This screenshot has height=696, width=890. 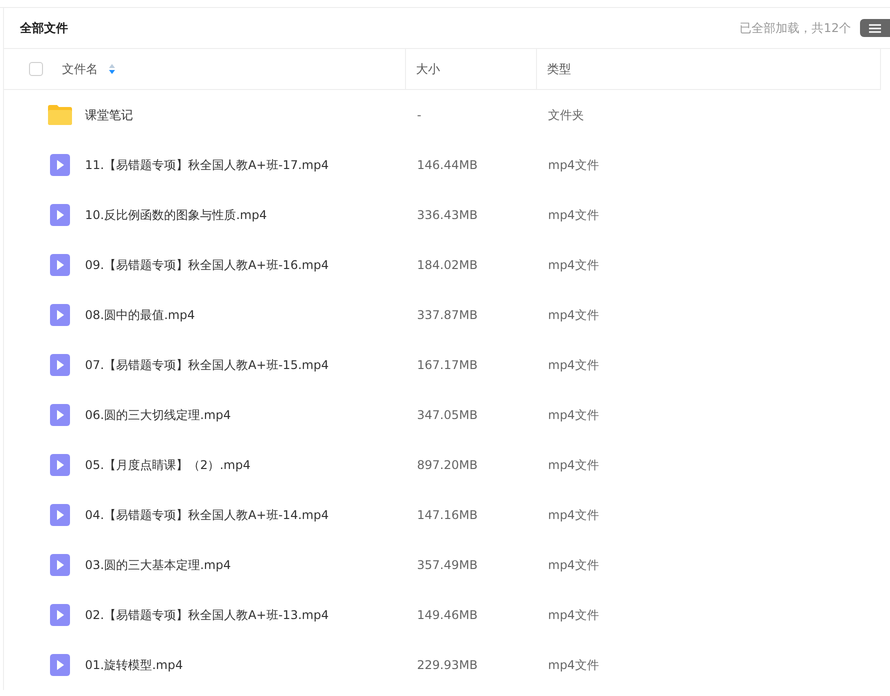 What do you see at coordinates (207, 165) in the screenshot?
I see `file-name: 11.【易错题专项】秋全国人教A+班-17.mp4` at bounding box center [207, 165].